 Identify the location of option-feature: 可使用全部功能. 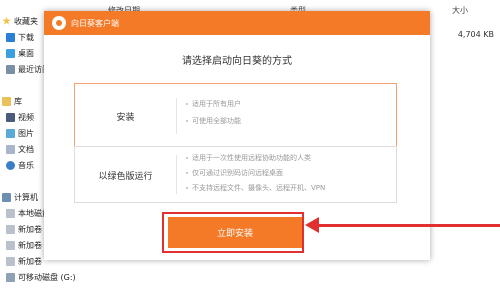
(213, 121).